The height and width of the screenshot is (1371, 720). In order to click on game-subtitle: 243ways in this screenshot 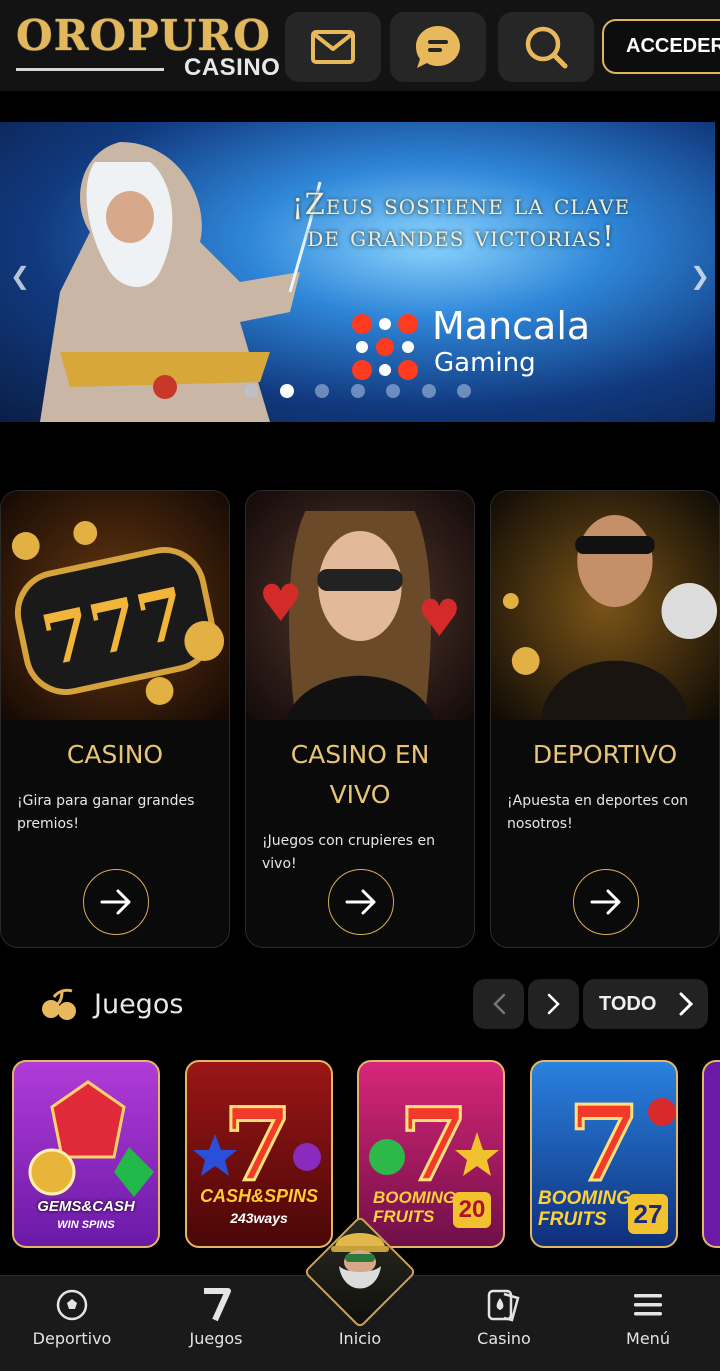, I will do `click(259, 1218)`.